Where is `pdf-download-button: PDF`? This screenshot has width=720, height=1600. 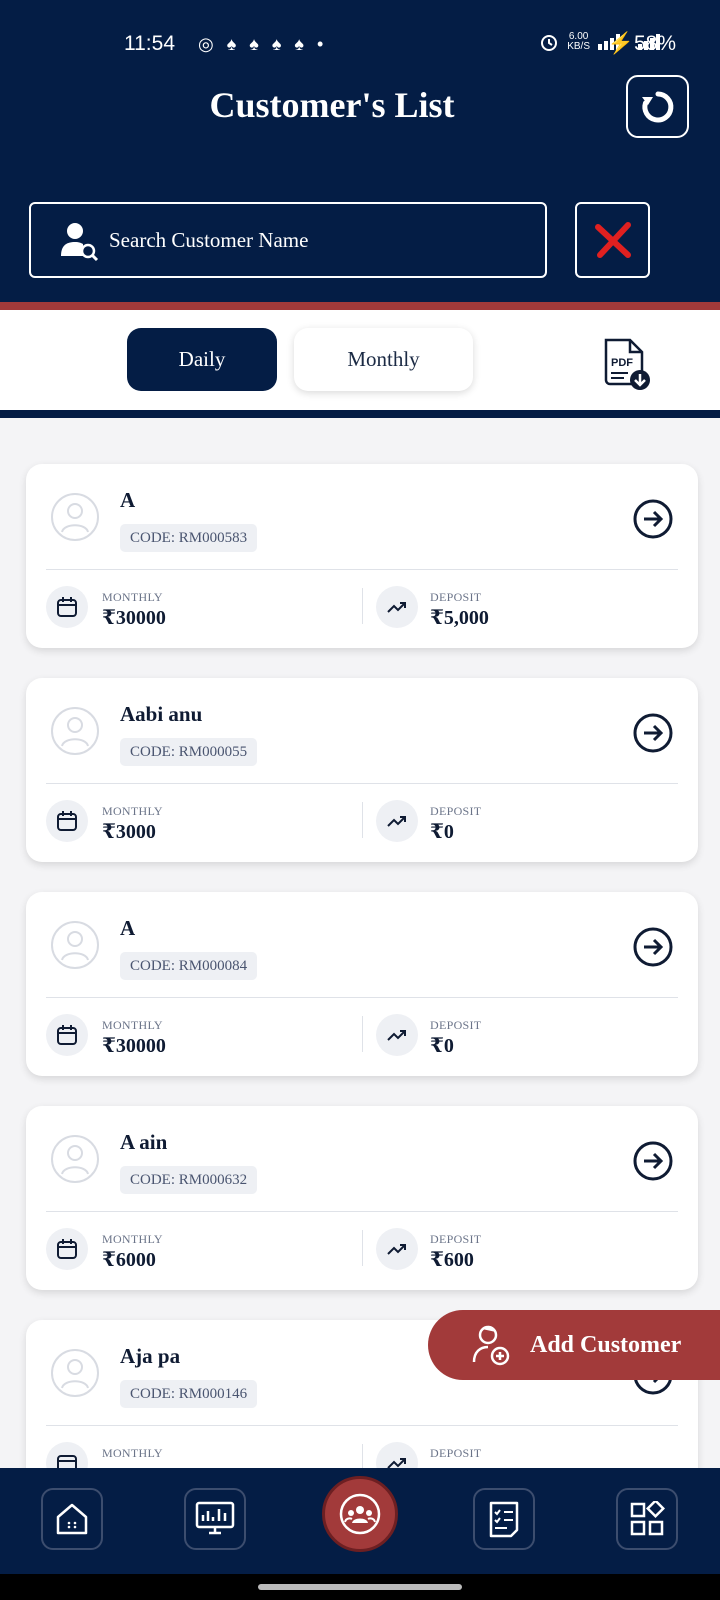
pdf-download-button: PDF is located at coordinates (626, 364).